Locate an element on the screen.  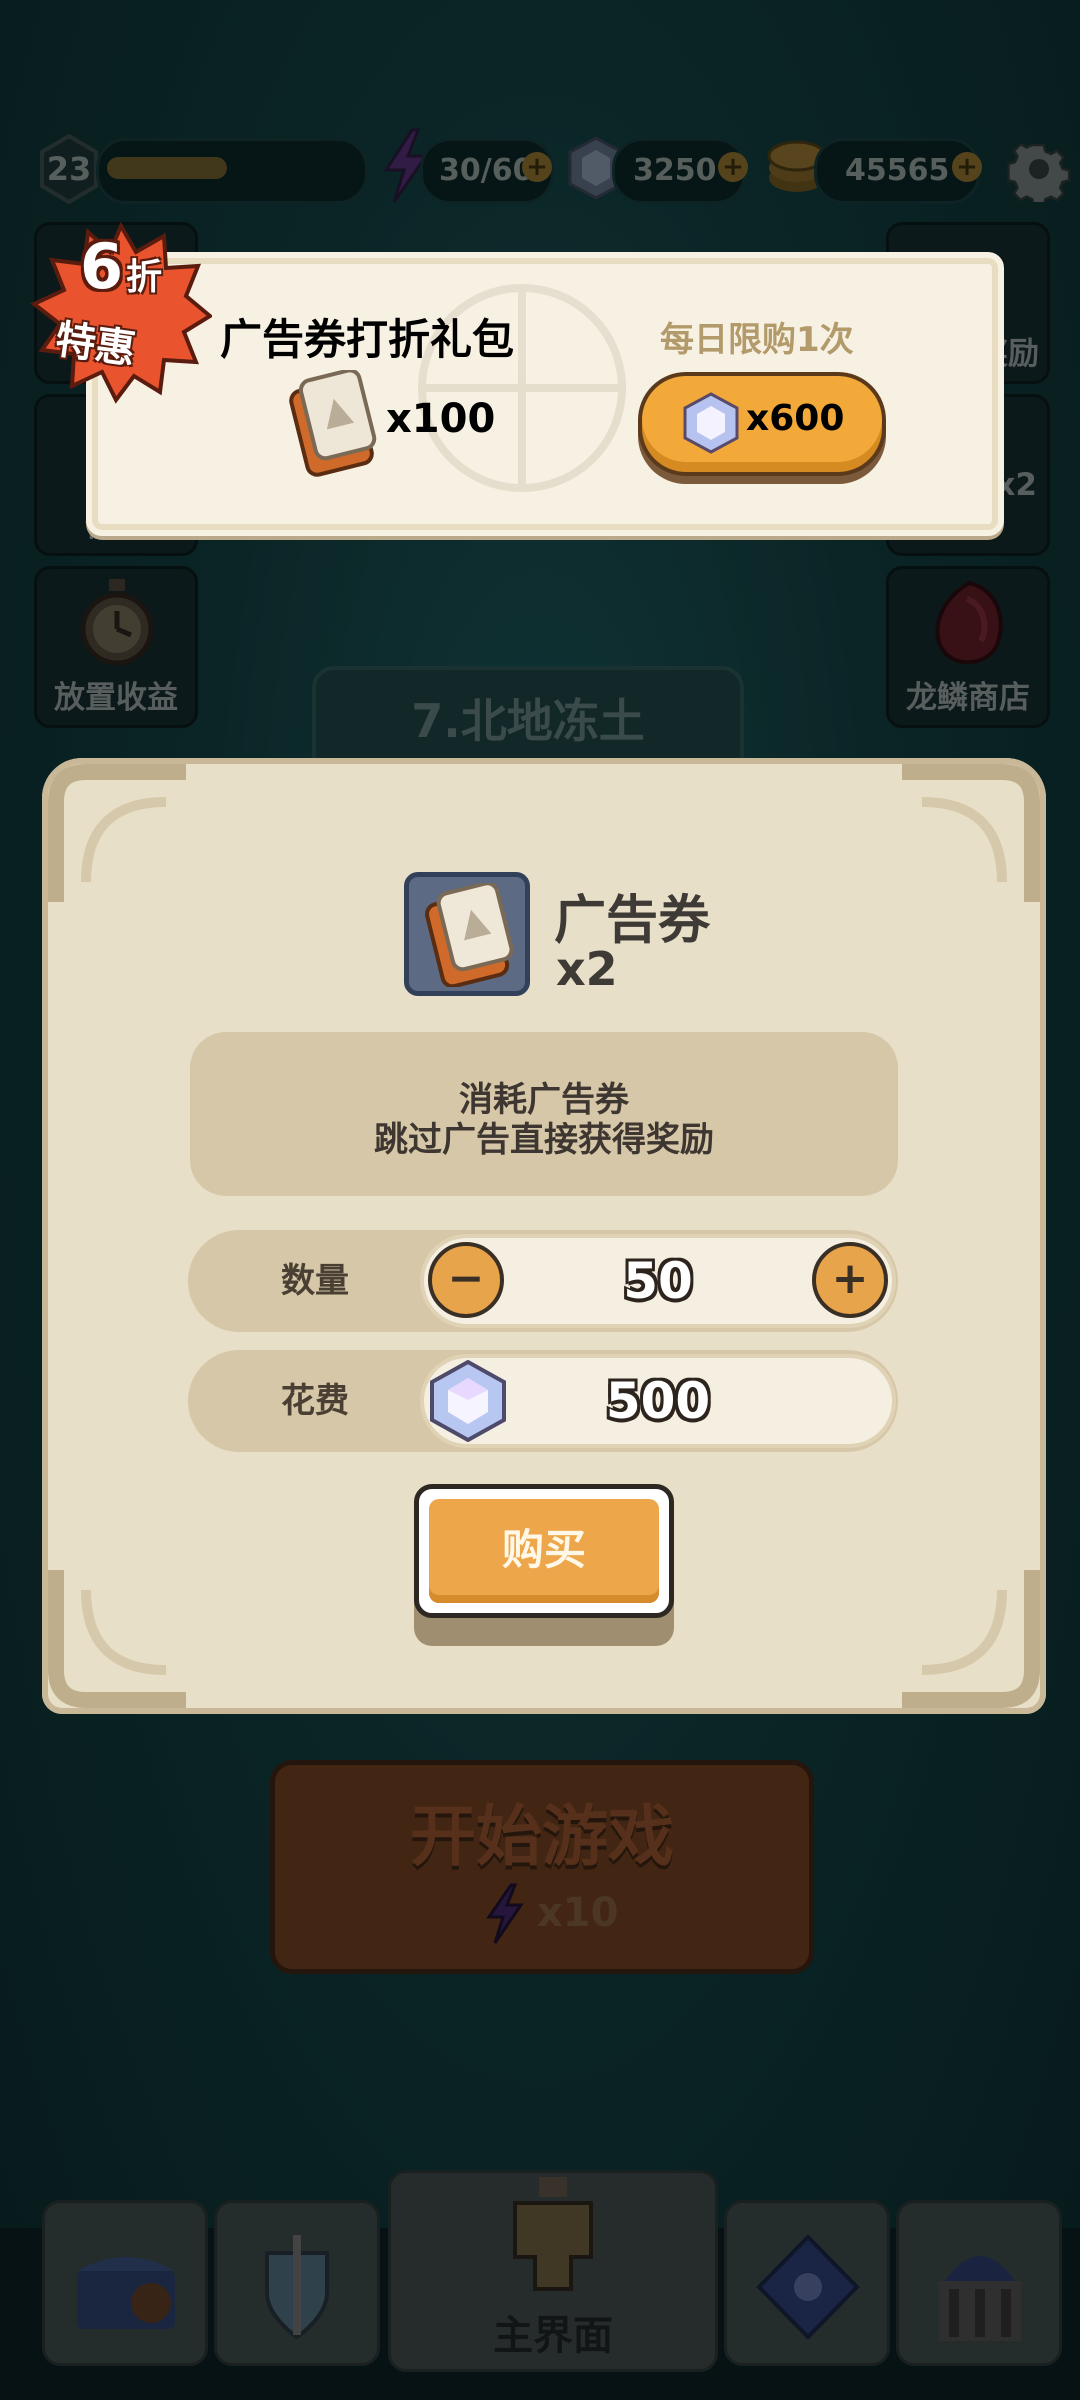
increase-button: + is located at coordinates (850, 1280).